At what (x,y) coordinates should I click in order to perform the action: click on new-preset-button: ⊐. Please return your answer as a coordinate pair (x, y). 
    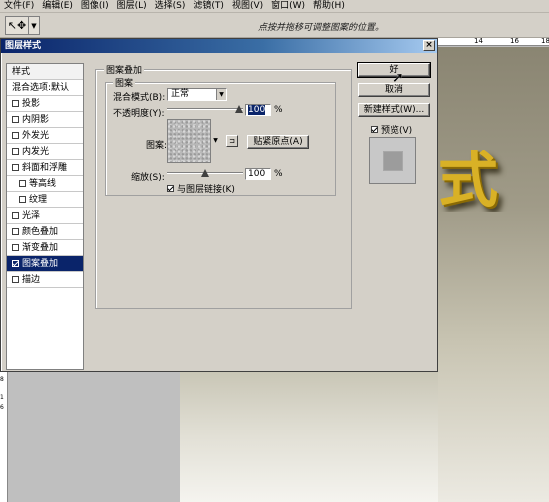
    Looking at the image, I should click on (232, 141).